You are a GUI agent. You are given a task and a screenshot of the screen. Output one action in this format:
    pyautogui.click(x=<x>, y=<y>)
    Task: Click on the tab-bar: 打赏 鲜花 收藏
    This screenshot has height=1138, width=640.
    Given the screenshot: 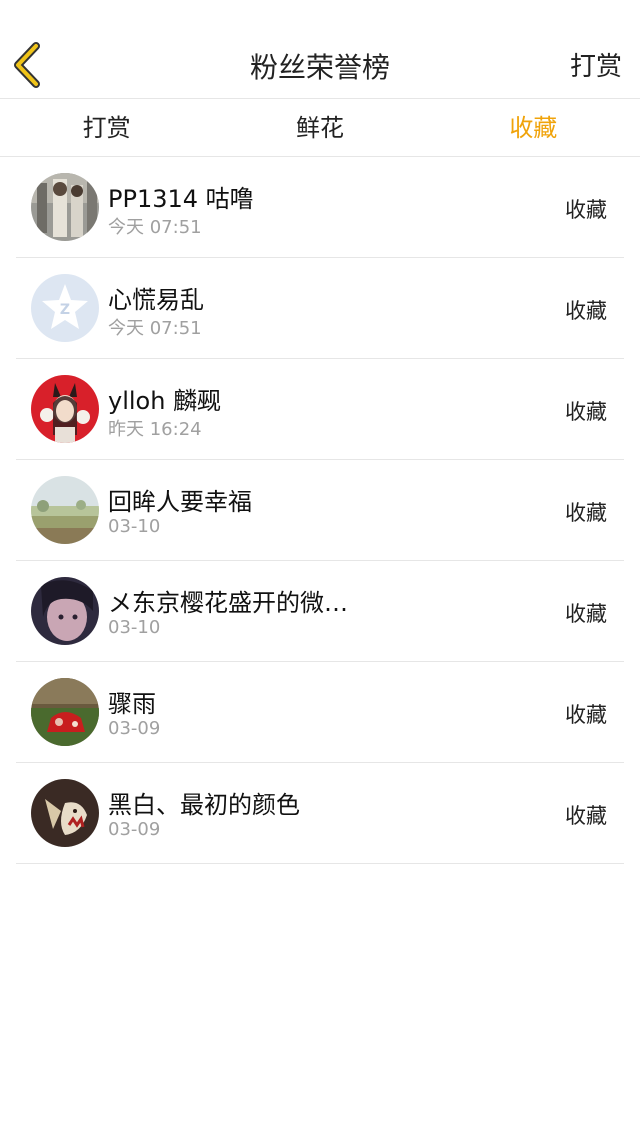 What is the action you would take?
    pyautogui.click(x=320, y=128)
    